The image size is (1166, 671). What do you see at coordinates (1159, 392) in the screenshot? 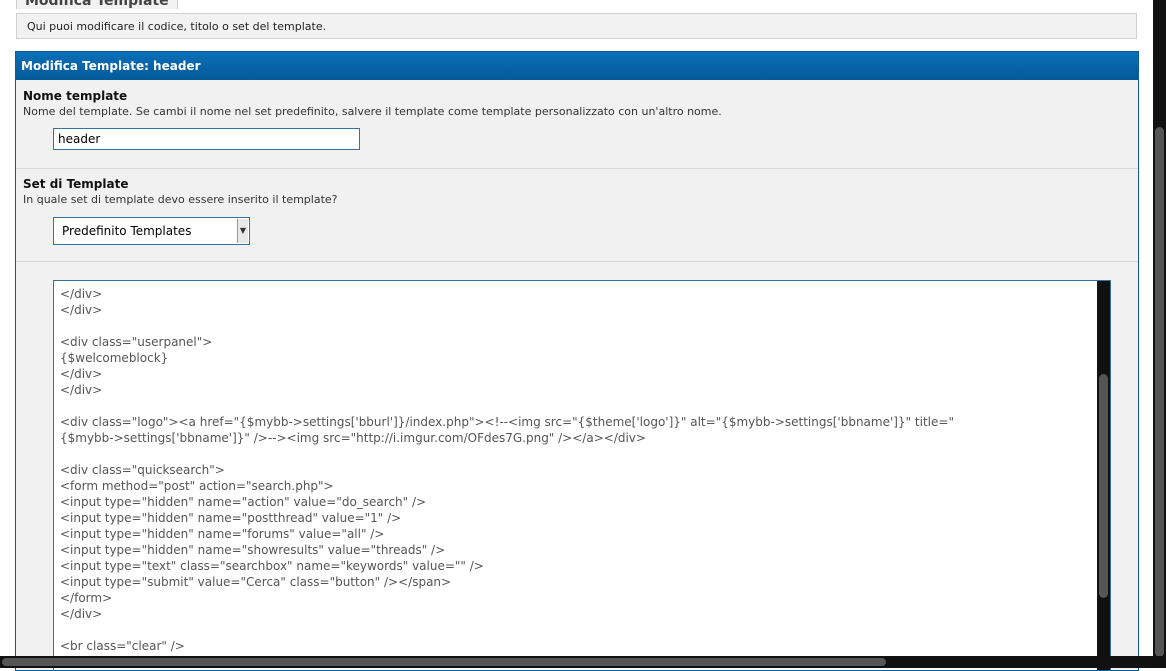
I see `window-vertical-scrollbar-thumb` at bounding box center [1159, 392].